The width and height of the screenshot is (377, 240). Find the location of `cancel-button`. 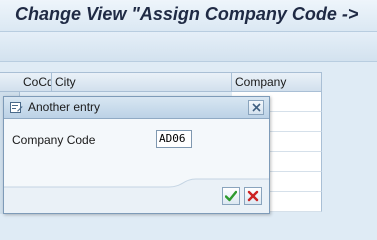

cancel-button is located at coordinates (253, 196).